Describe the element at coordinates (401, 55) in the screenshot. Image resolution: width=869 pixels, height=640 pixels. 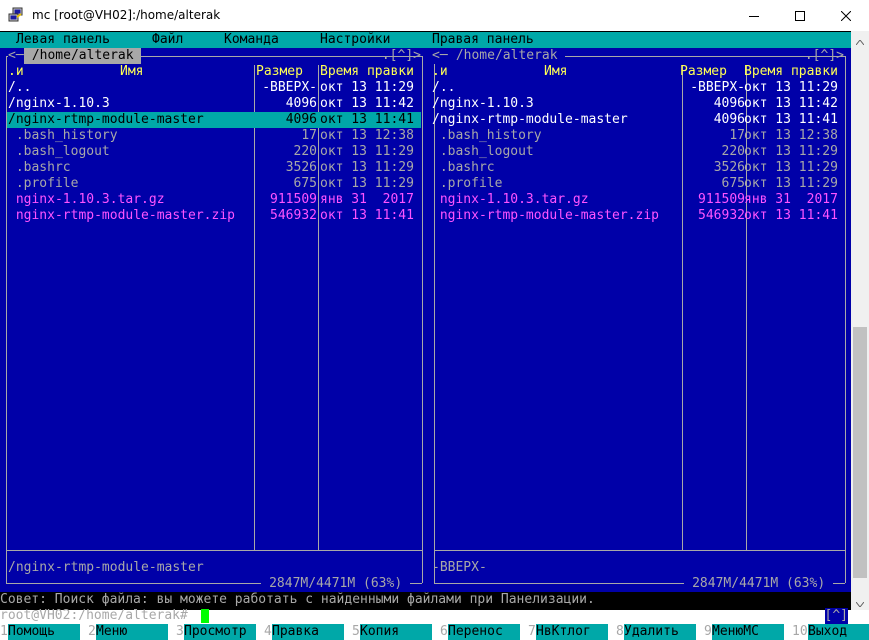
I see `left-panel-history: .[^]>` at that location.